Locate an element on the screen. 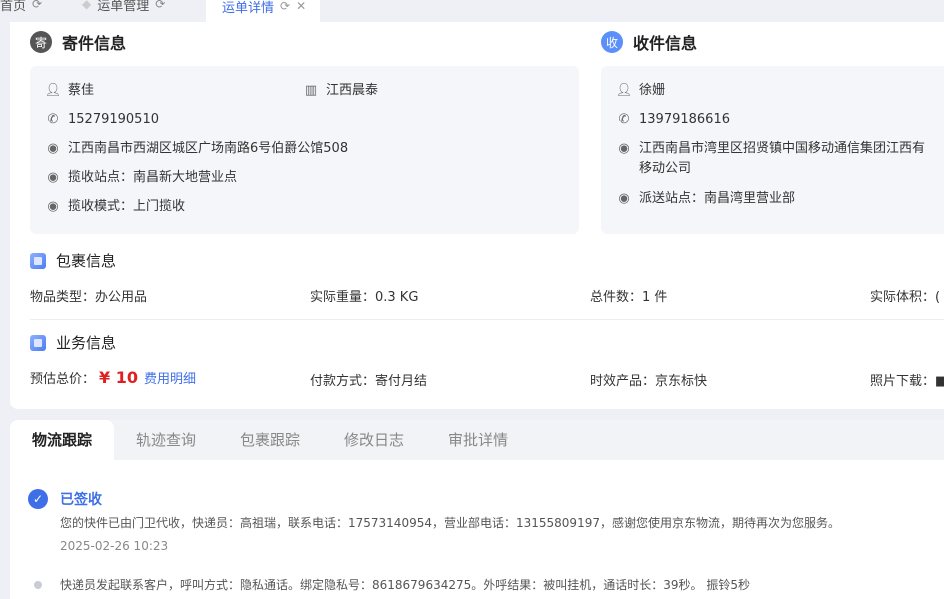 This screenshot has width=944, height=599. package-volume: 实际体积：( is located at coordinates (905, 297).